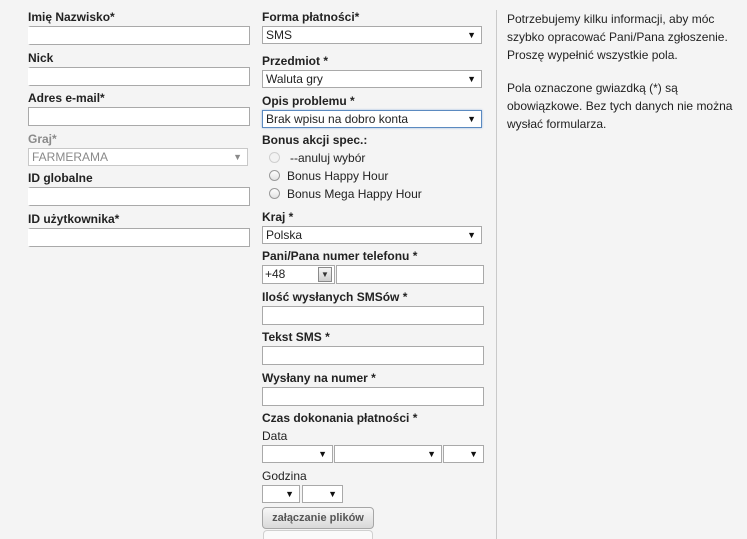  What do you see at coordinates (308, 101) in the screenshot?
I see `problem-label: Opis problemu *` at bounding box center [308, 101].